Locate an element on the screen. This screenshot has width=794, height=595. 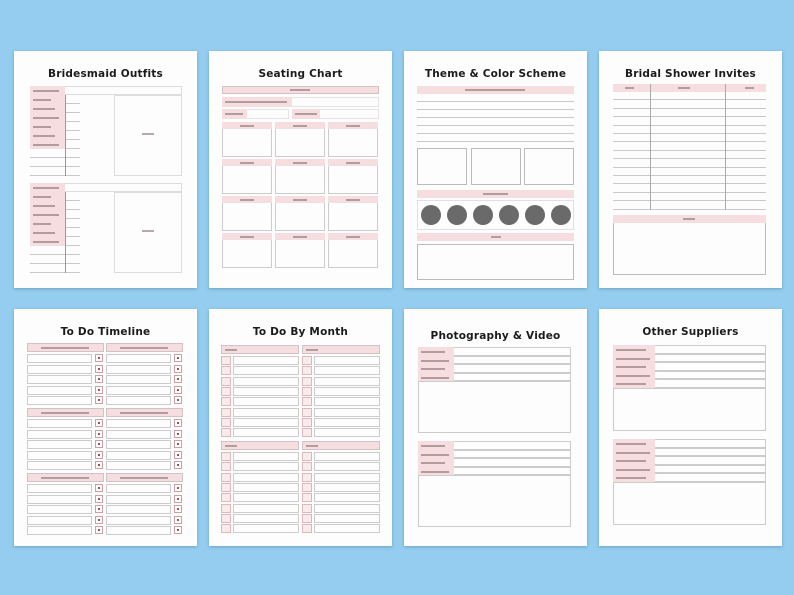
page-other-suppliers: Other Suppliers is located at coordinates (690, 427).